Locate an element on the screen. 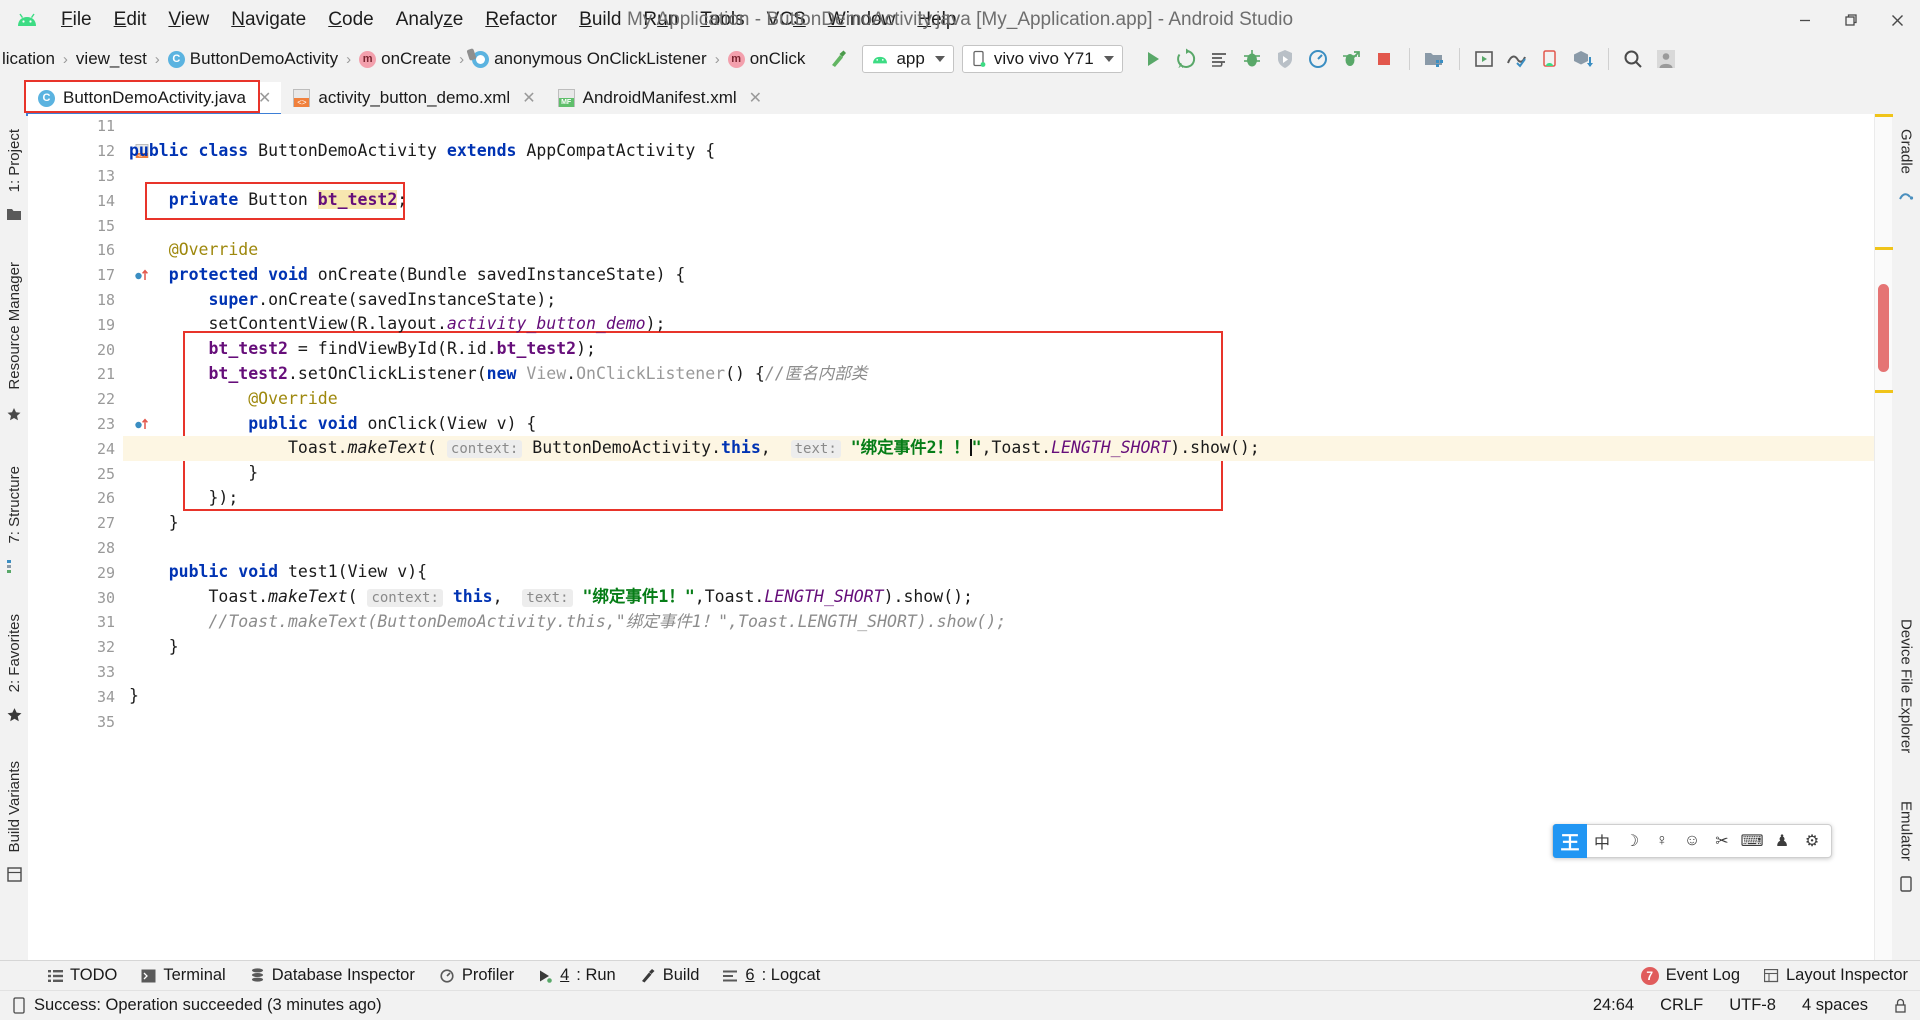  menu-item-window: Window is located at coordinates (862, 20).